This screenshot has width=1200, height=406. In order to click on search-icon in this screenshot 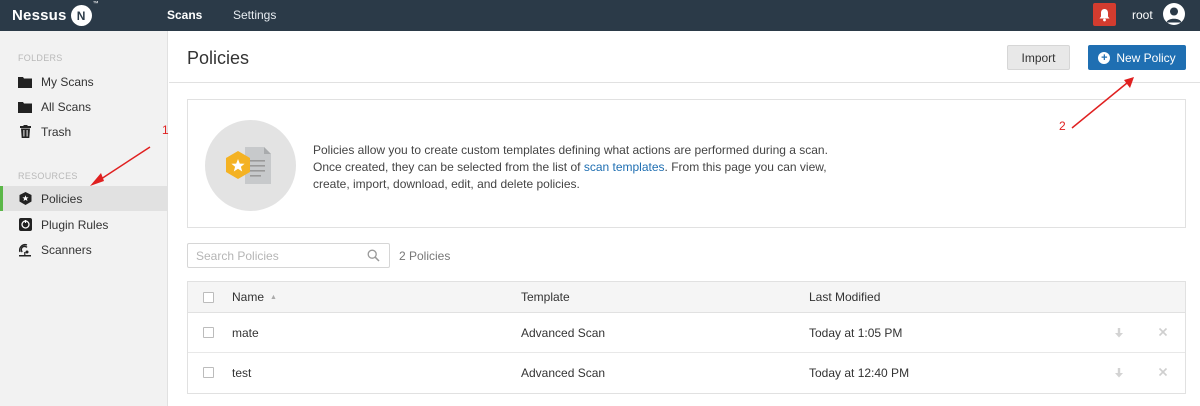, I will do `click(373, 255)`.